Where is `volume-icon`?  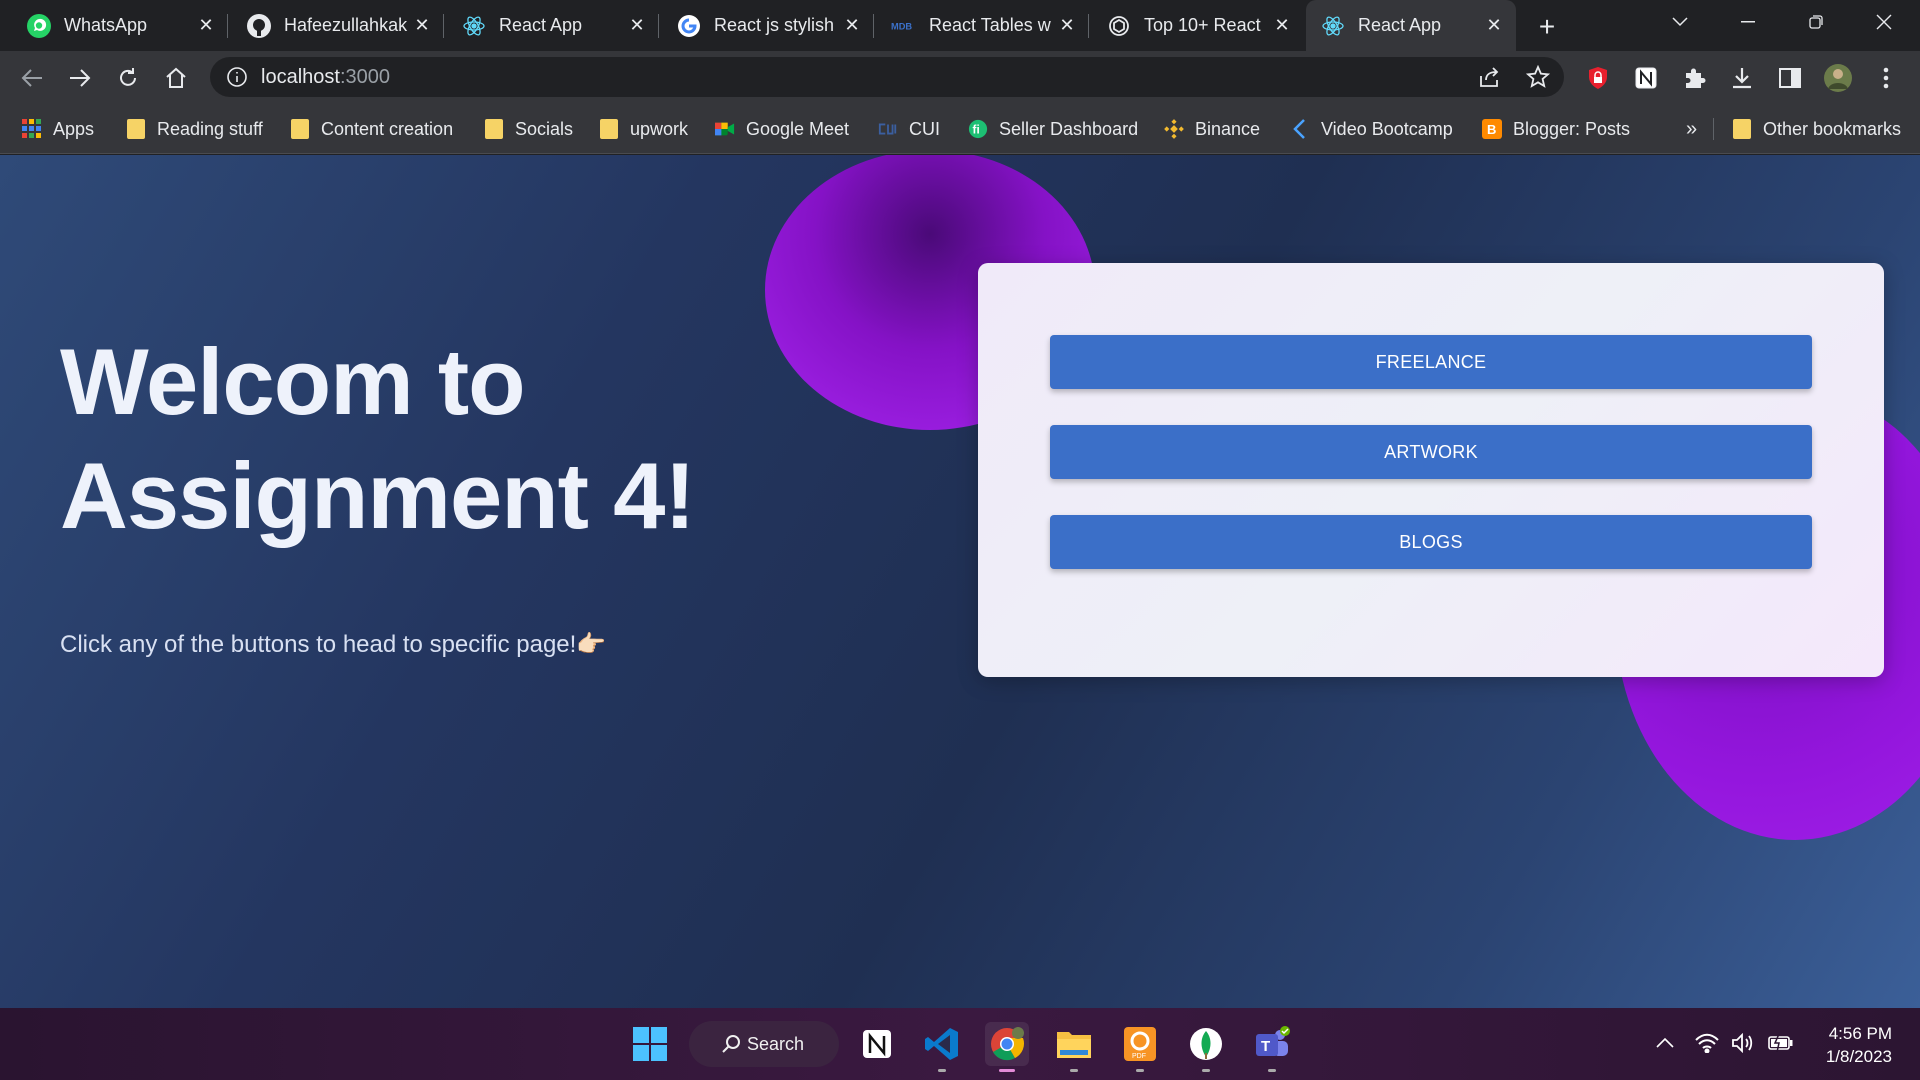 volume-icon is located at coordinates (1743, 1043).